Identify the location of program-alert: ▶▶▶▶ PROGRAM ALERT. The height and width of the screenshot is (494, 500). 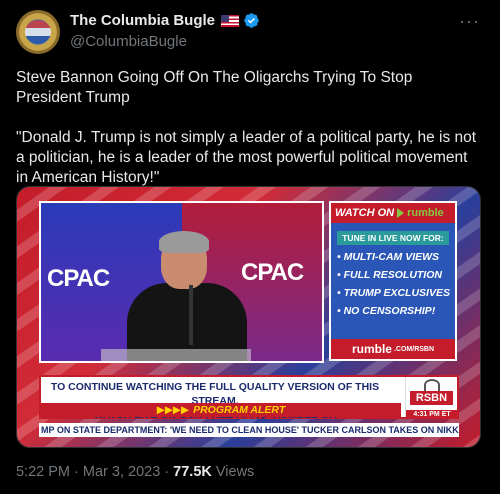
(221, 410).